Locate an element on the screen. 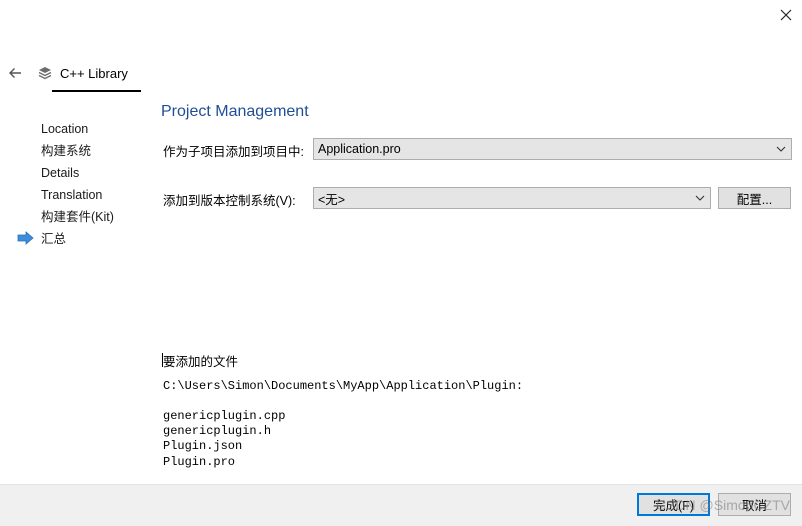  sidebar-item-location: Location is located at coordinates (64, 129).